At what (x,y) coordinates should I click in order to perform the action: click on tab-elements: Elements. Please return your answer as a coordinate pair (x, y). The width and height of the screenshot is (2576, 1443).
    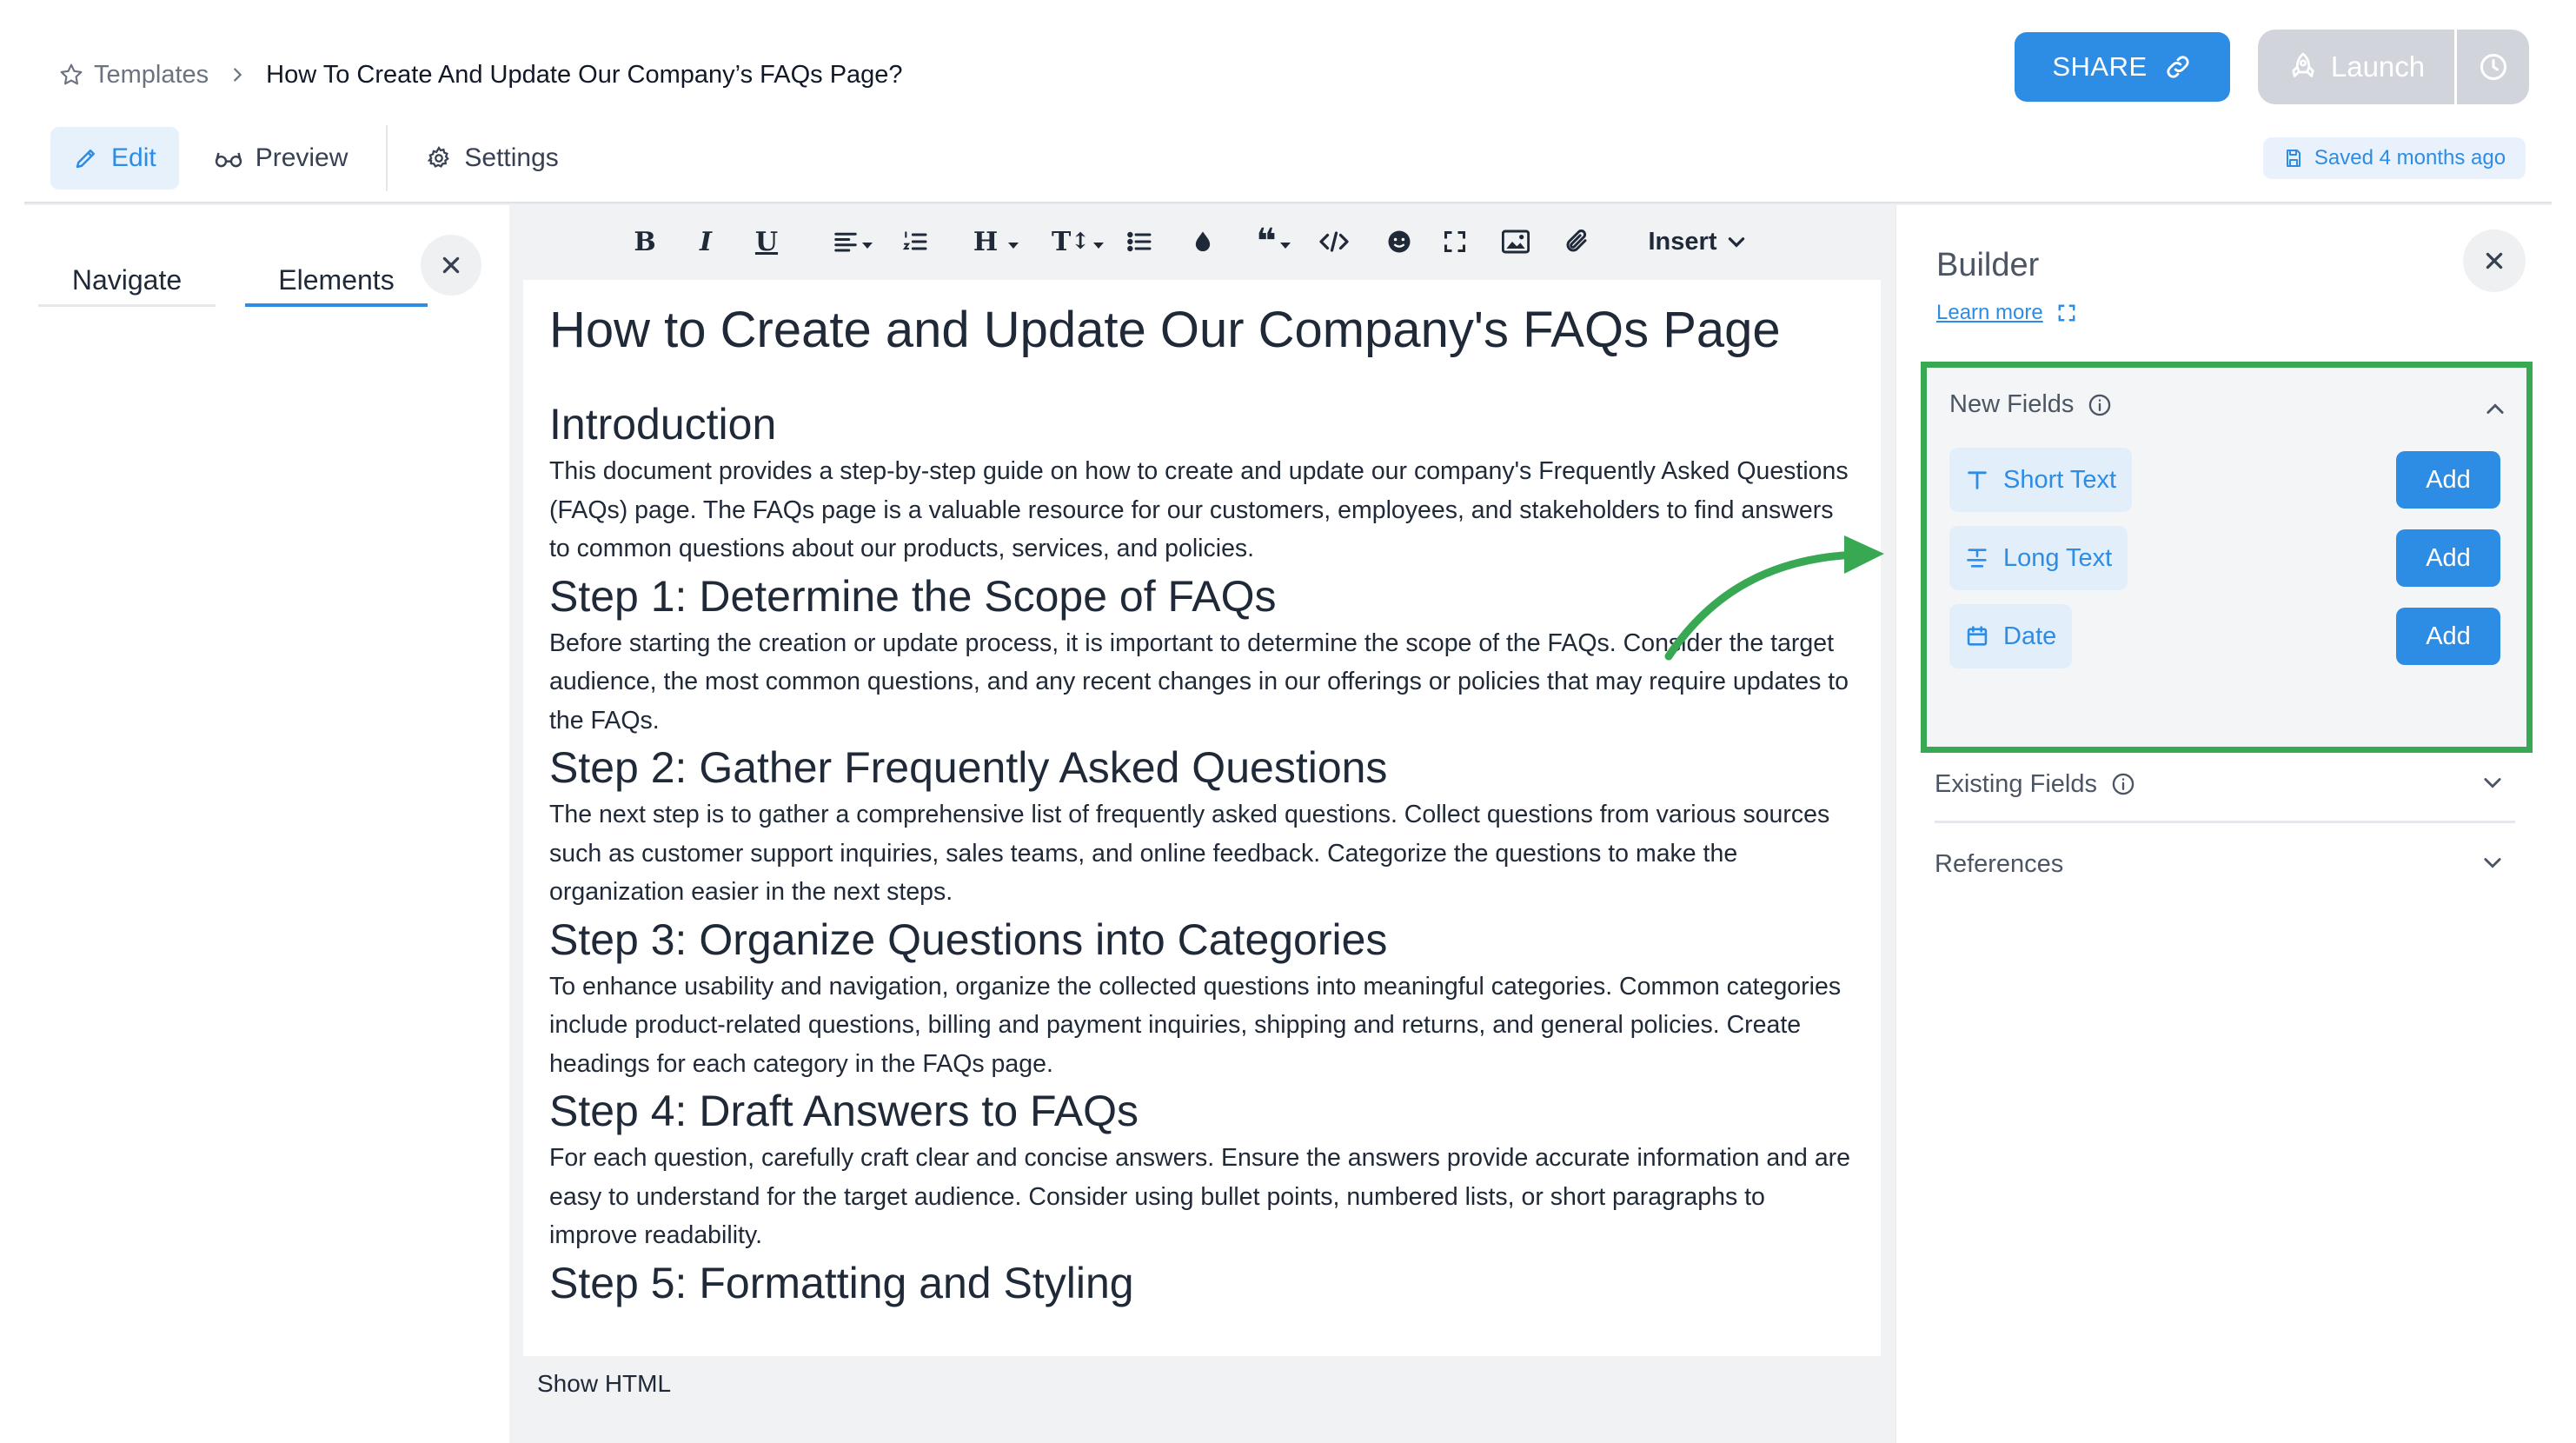
    Looking at the image, I should click on (336, 280).